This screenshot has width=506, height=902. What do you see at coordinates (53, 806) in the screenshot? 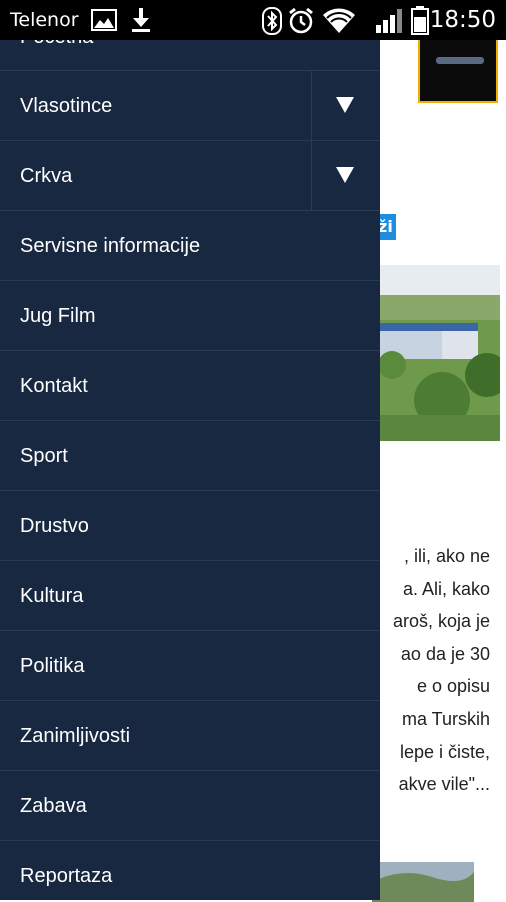
I see `menu-item-label: Zabava` at bounding box center [53, 806].